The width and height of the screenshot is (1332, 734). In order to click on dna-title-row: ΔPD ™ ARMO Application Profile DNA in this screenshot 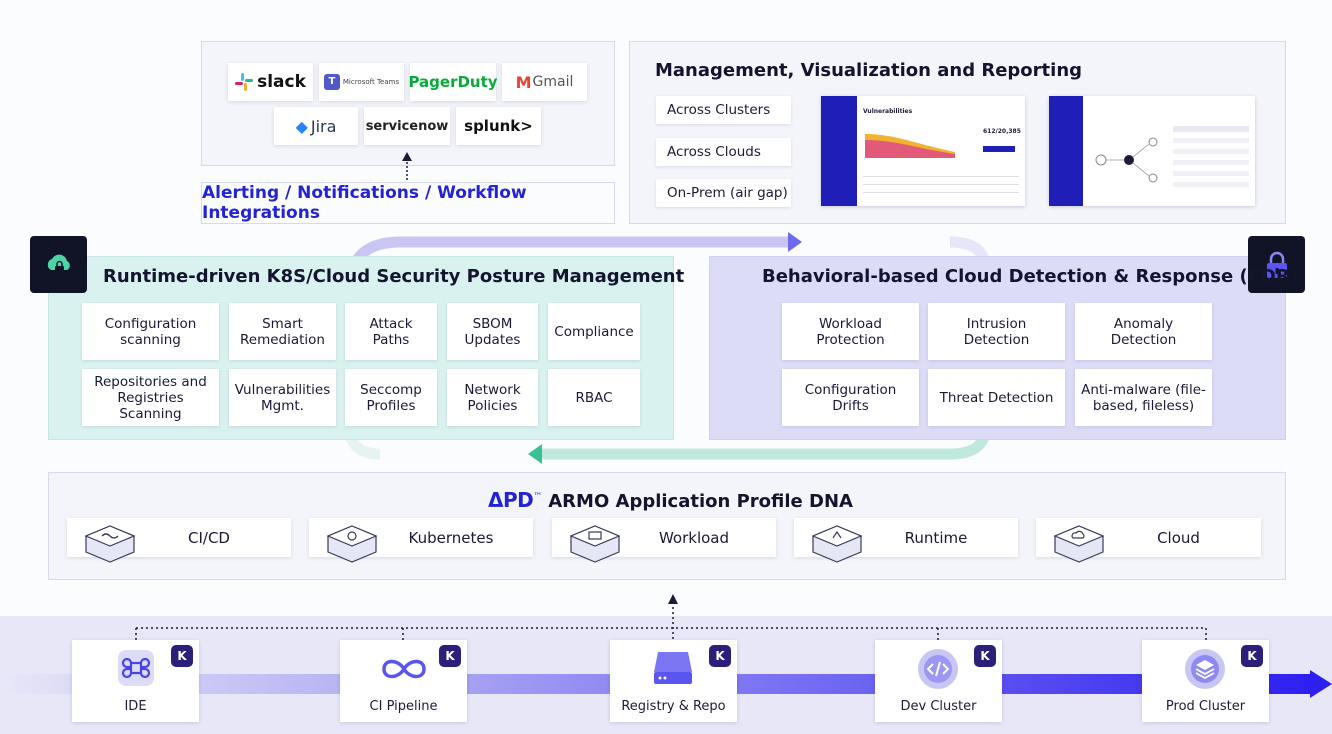, I will do `click(670, 500)`.